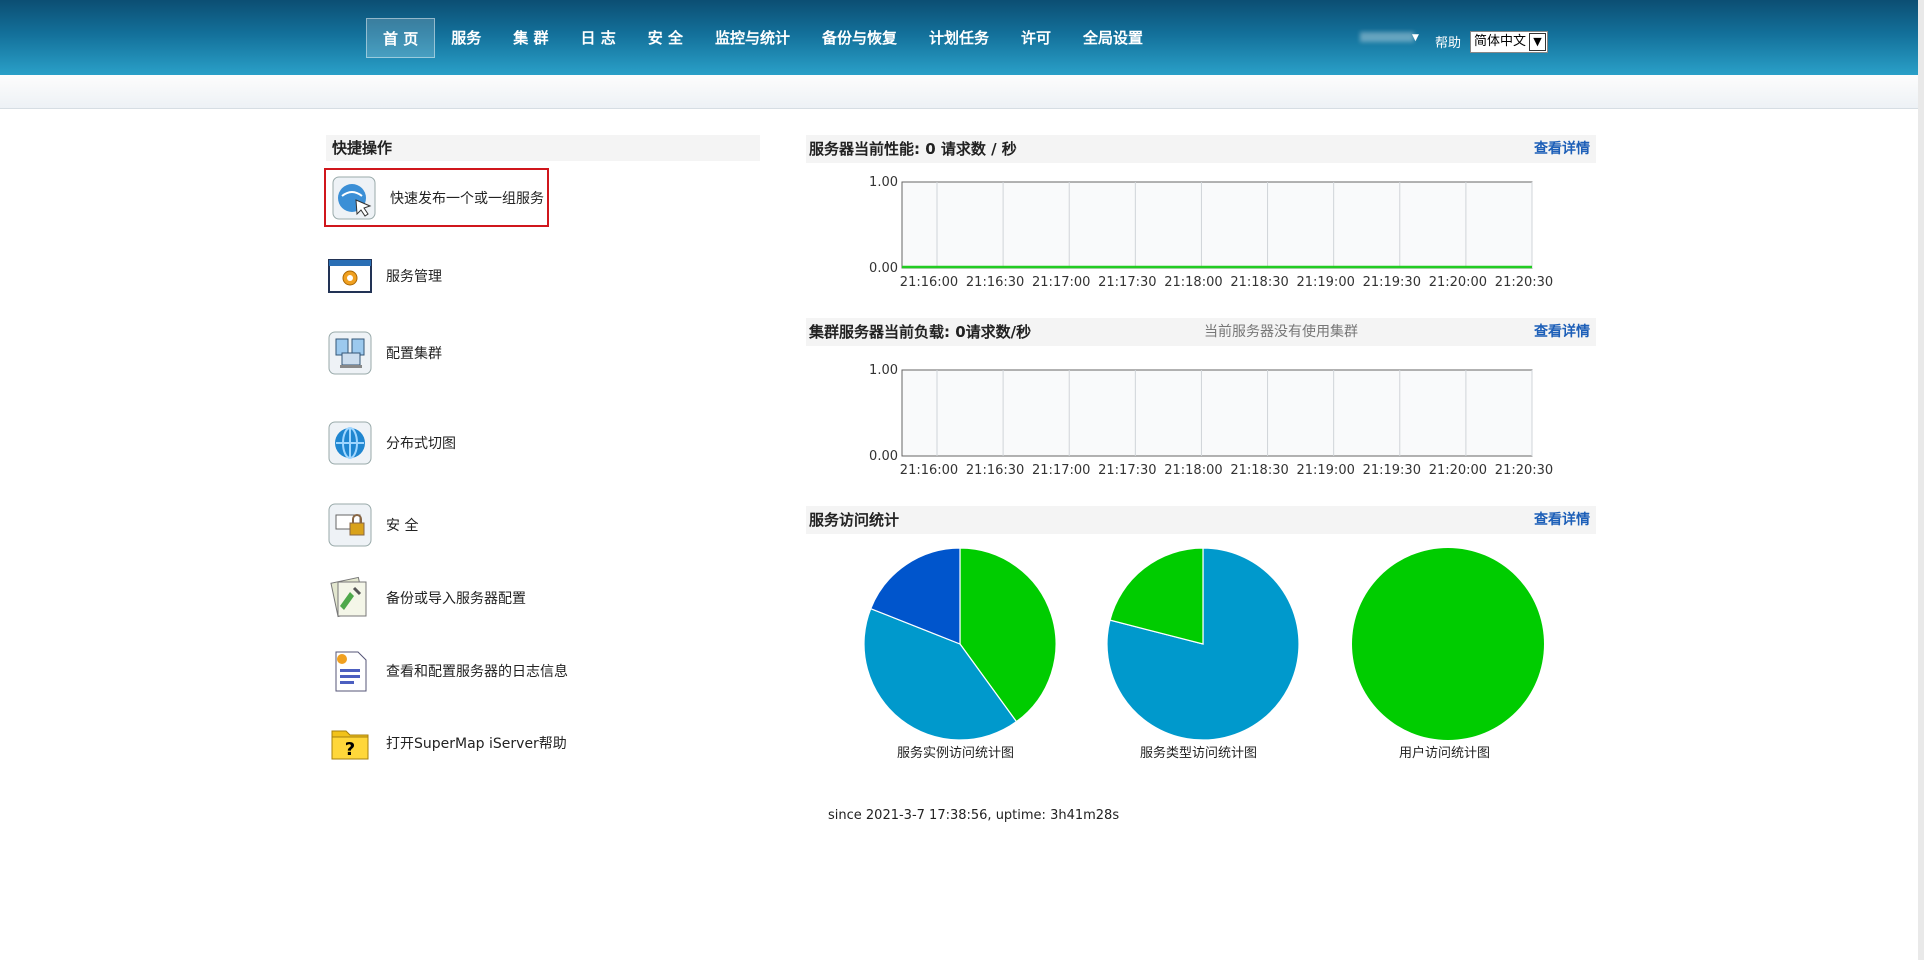  I want to click on quick-item-label: 配置集群, so click(414, 354).